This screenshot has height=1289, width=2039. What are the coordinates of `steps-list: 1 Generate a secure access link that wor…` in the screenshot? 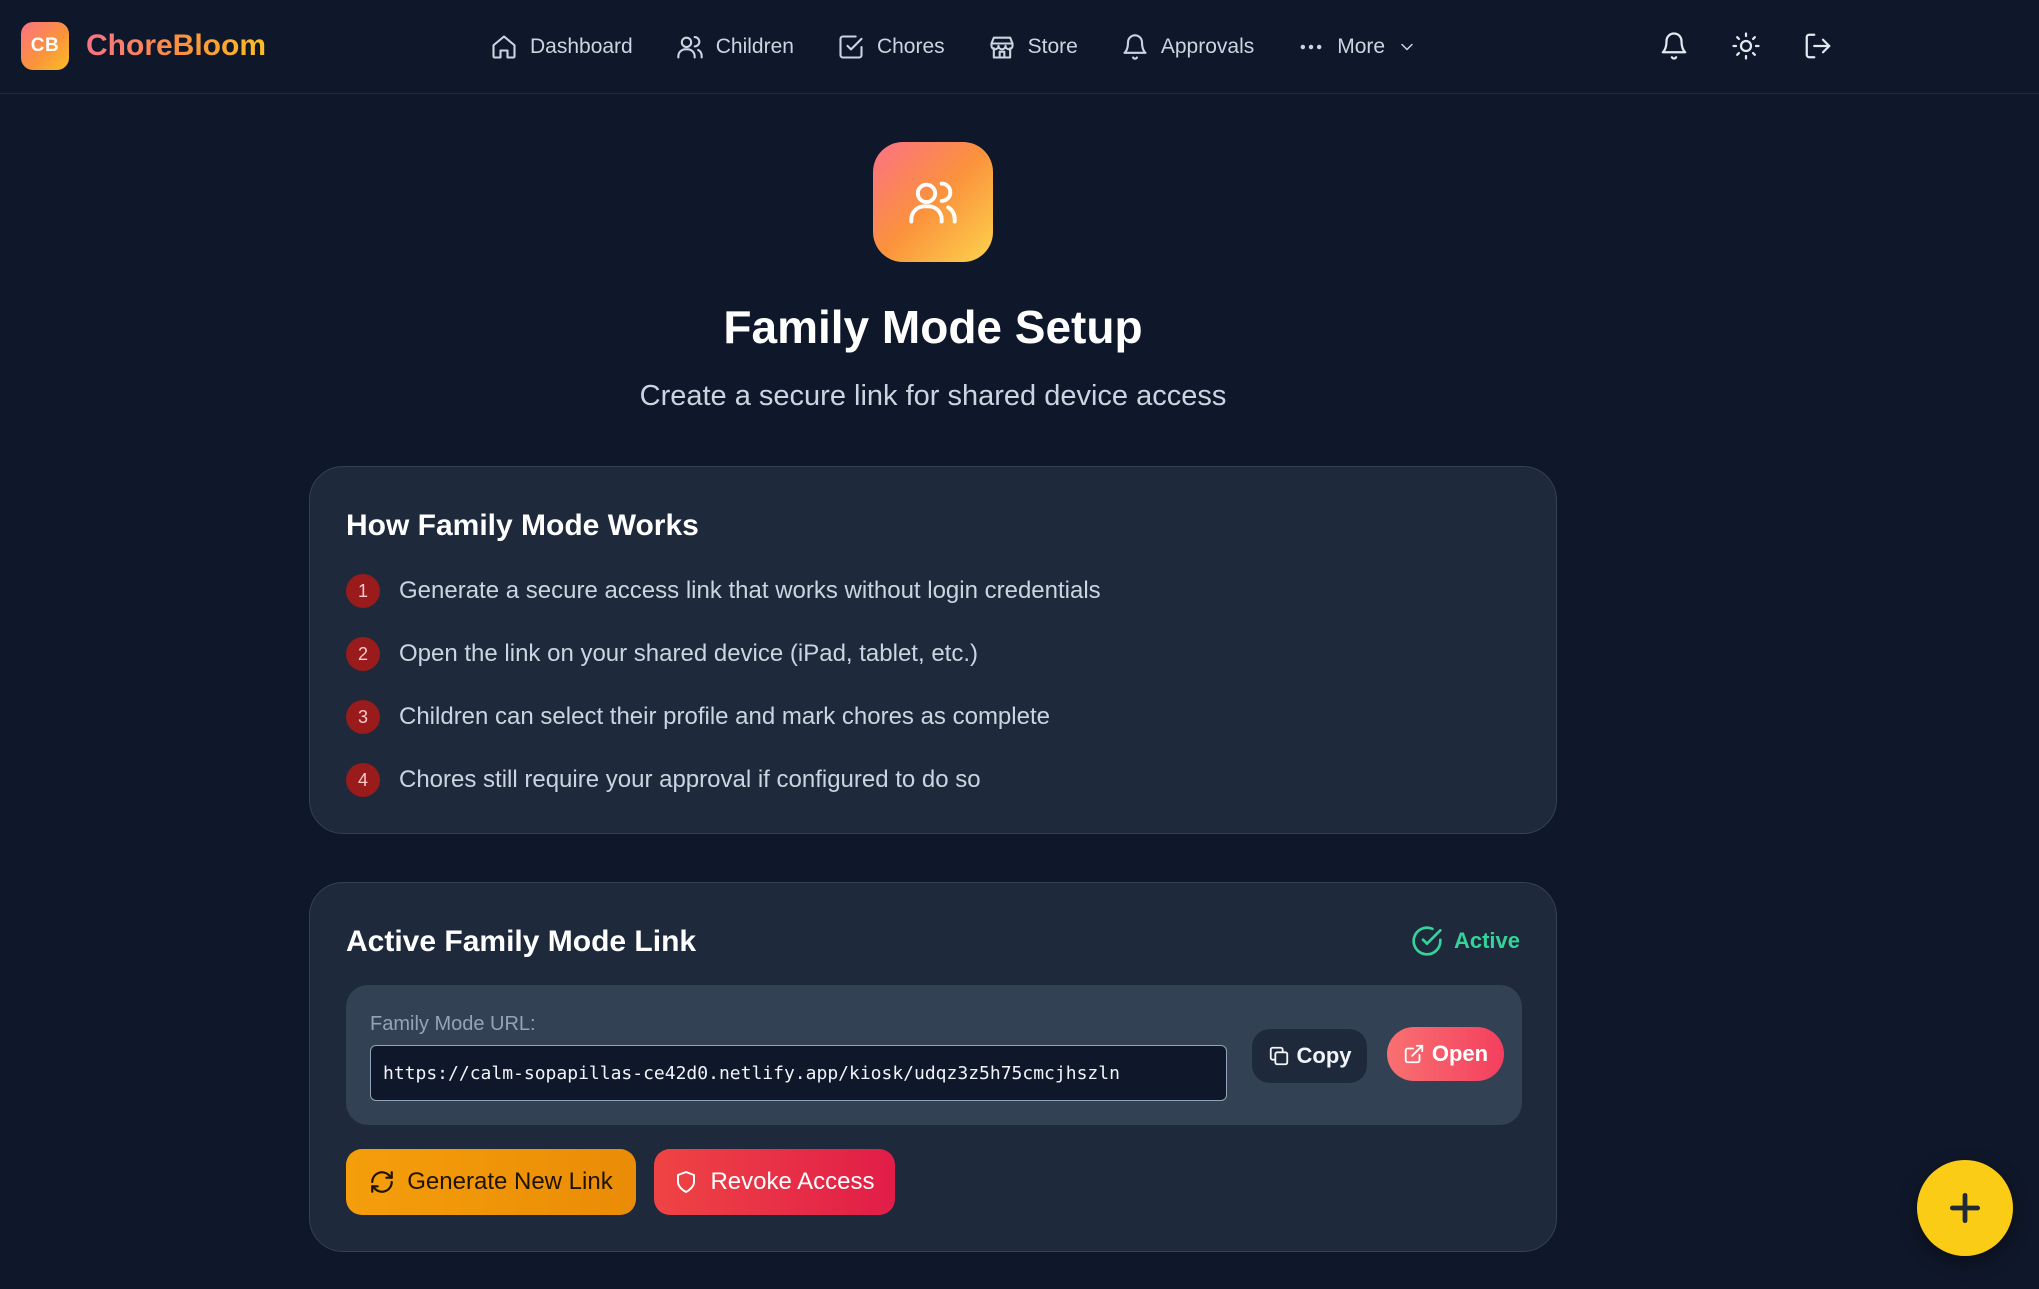 It's located at (723, 699).